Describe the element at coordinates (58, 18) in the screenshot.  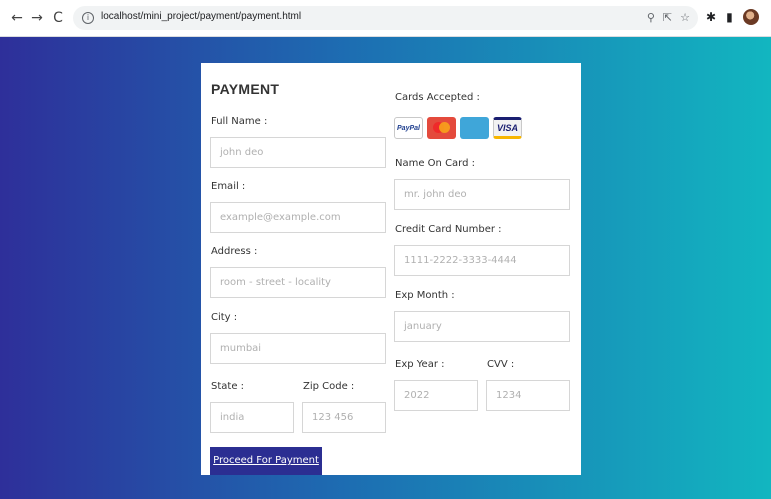
I see `reload-button: C` at that location.